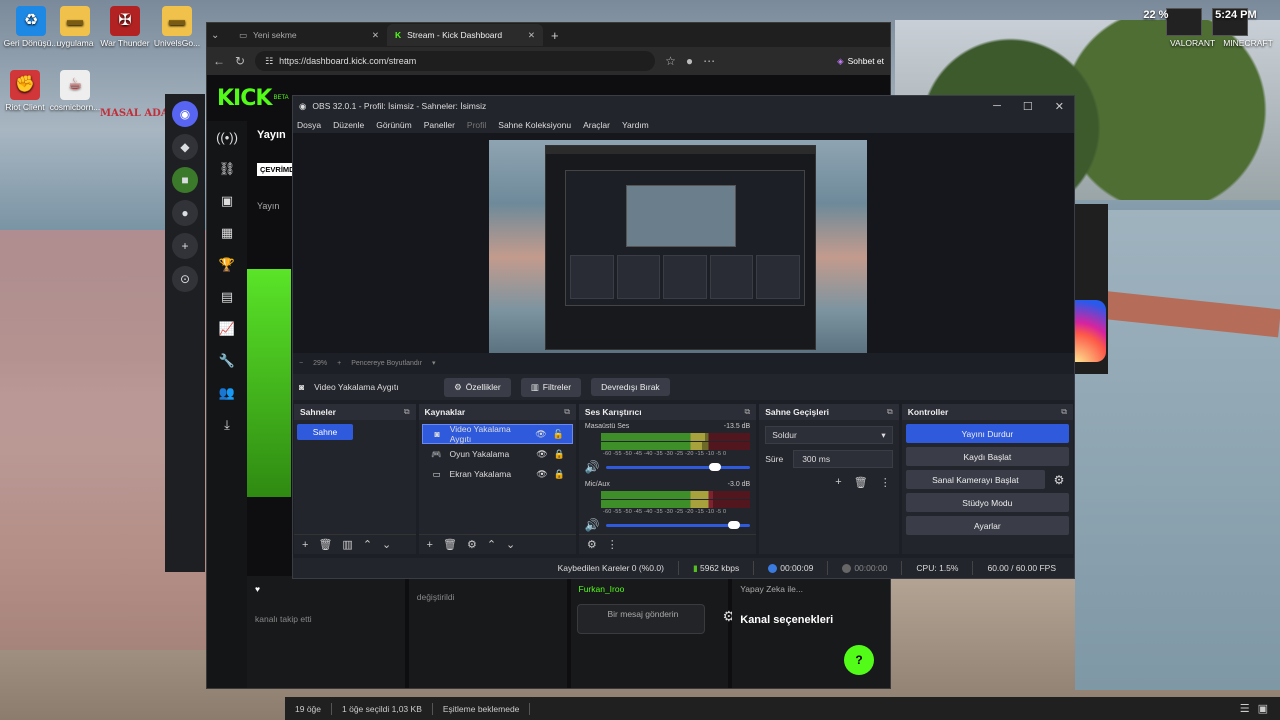  What do you see at coordinates (227, 329) in the screenshot?
I see `analytics-icon: 📈` at bounding box center [227, 329].